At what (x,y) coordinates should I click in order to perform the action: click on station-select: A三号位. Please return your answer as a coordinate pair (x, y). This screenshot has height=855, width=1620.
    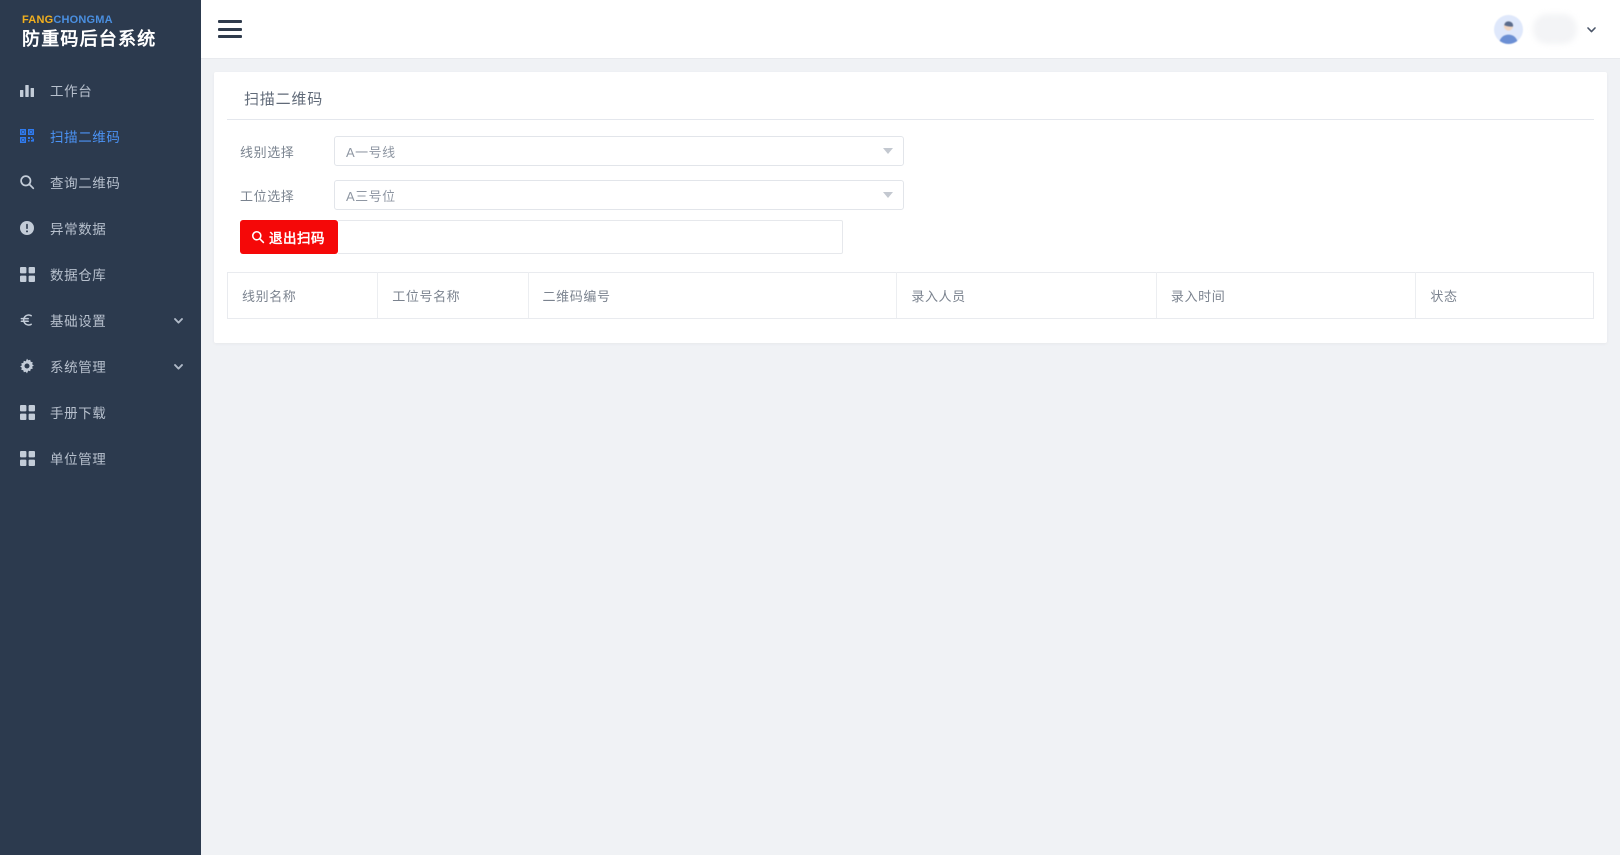
    Looking at the image, I should click on (619, 195).